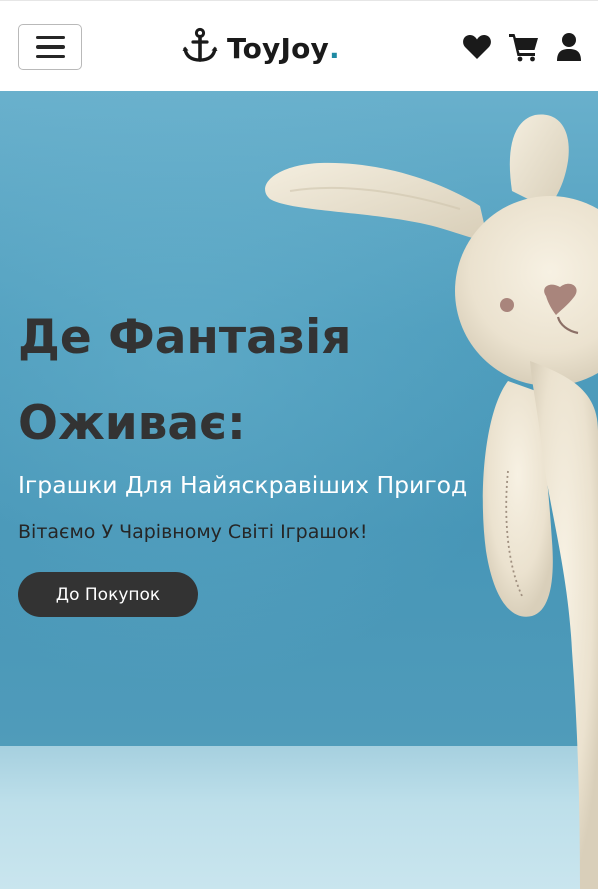  I want to click on brand-name: ToyJoy, so click(278, 48).